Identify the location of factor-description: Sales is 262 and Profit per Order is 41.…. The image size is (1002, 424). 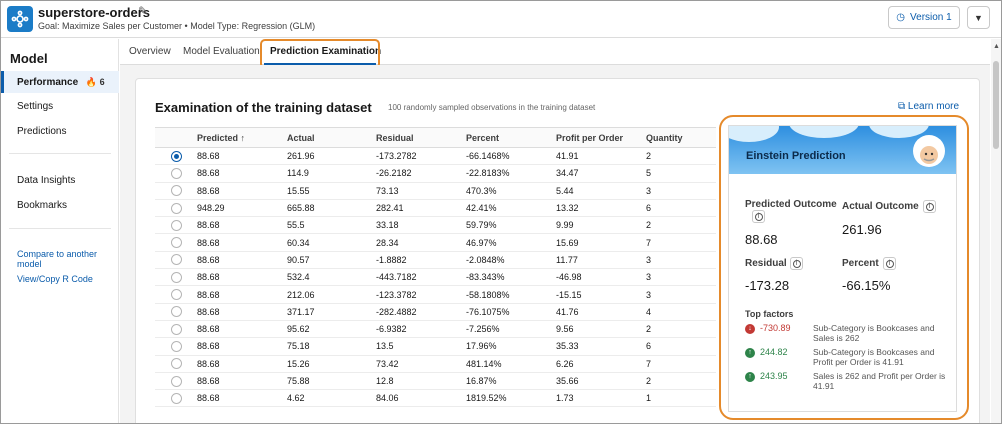
(879, 381).